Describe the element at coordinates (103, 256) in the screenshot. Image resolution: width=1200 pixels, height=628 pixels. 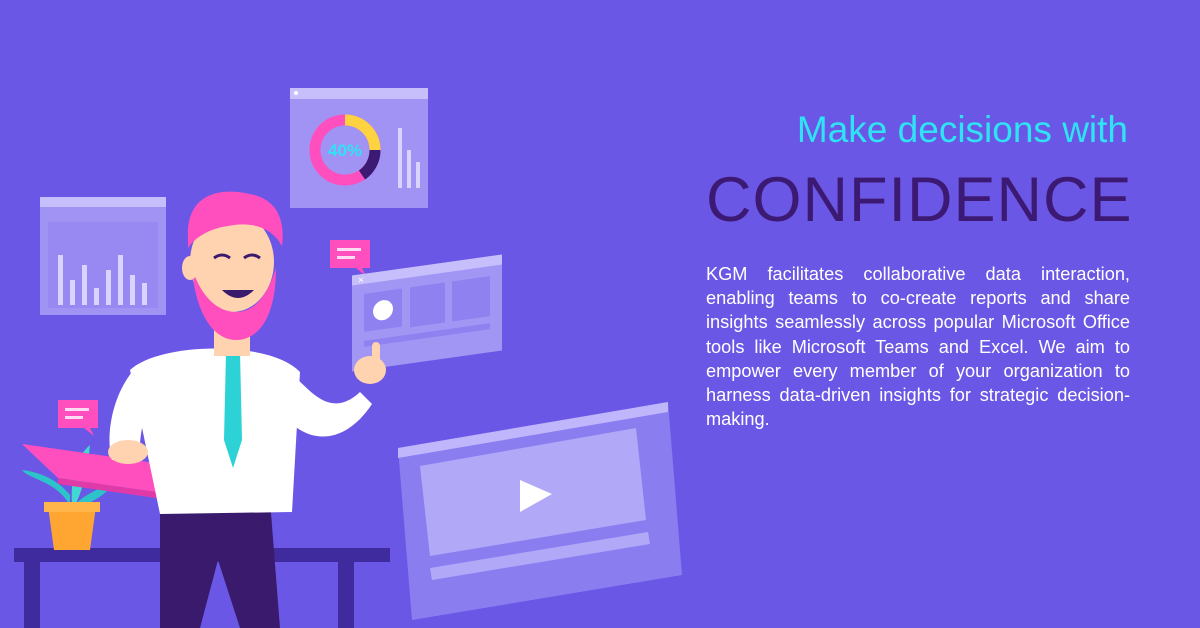
I see `bar-chart-panel` at that location.